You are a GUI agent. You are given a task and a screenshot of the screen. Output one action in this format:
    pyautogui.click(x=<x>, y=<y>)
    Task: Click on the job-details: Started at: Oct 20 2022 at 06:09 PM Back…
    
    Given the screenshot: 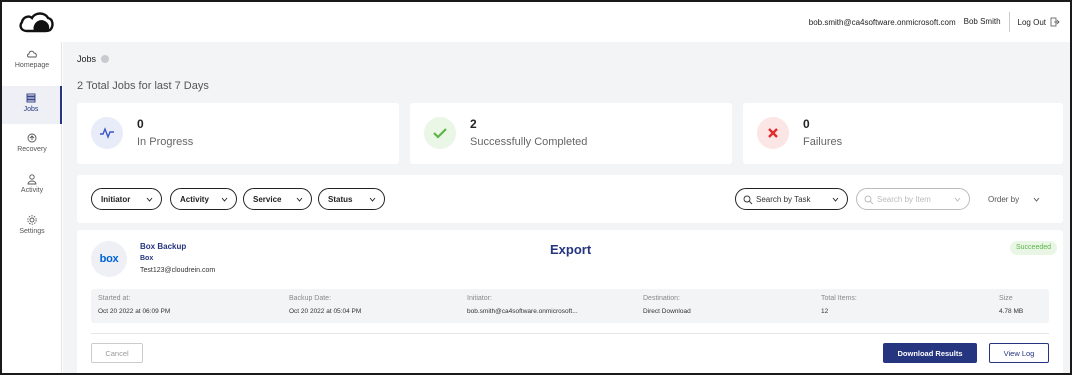 What is the action you would take?
    pyautogui.click(x=570, y=306)
    